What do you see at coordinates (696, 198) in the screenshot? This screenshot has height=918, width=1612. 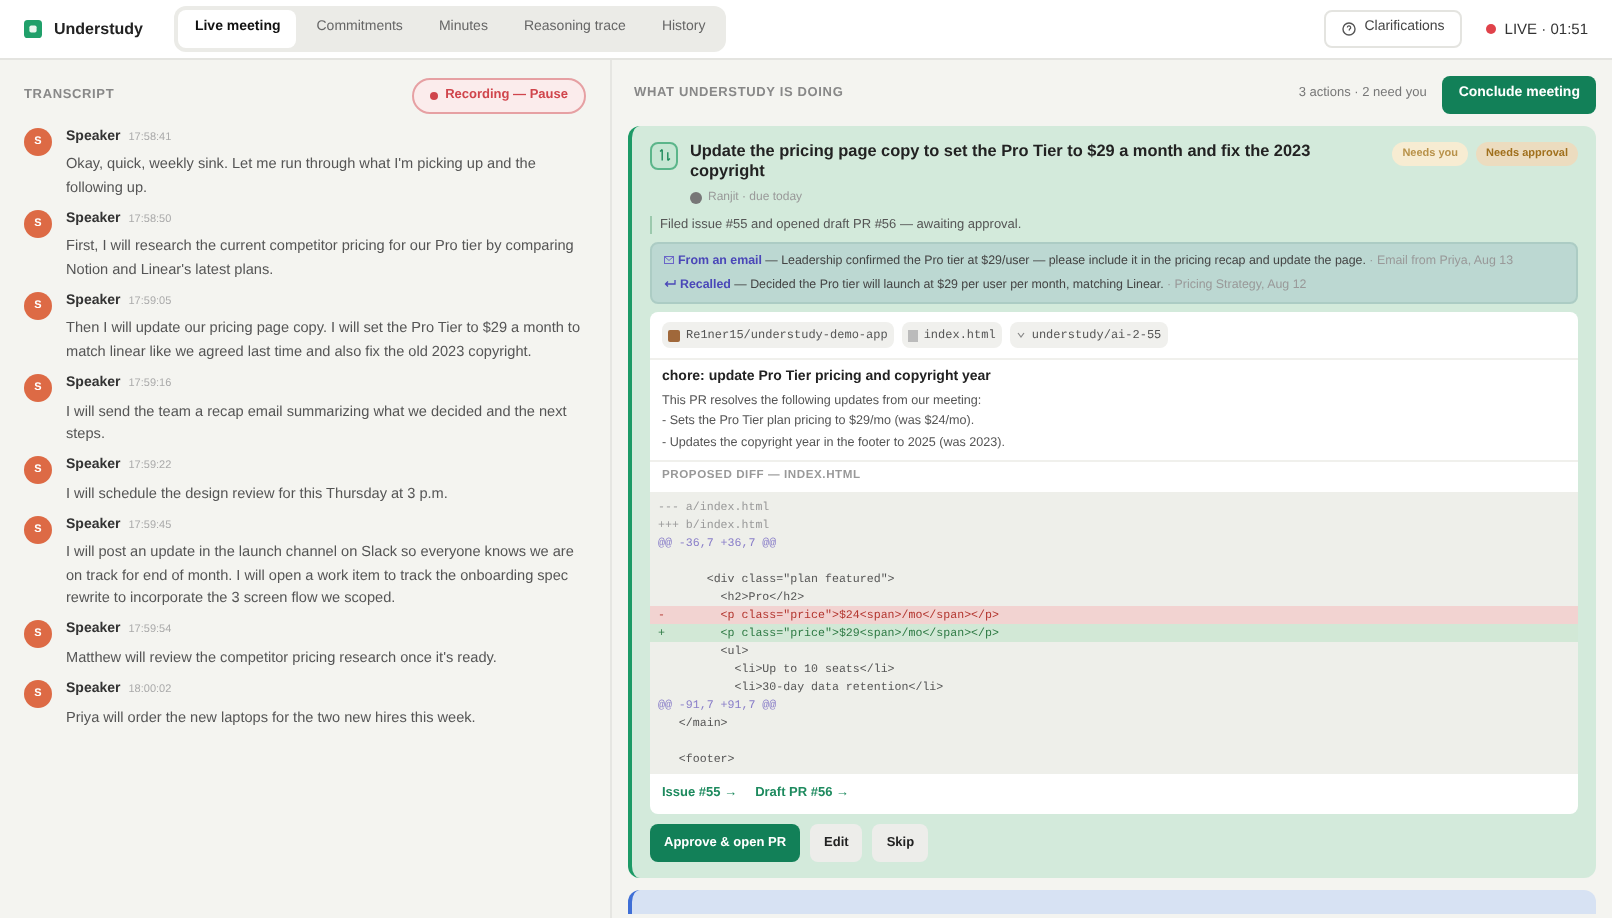 I see `assignee-avatar` at bounding box center [696, 198].